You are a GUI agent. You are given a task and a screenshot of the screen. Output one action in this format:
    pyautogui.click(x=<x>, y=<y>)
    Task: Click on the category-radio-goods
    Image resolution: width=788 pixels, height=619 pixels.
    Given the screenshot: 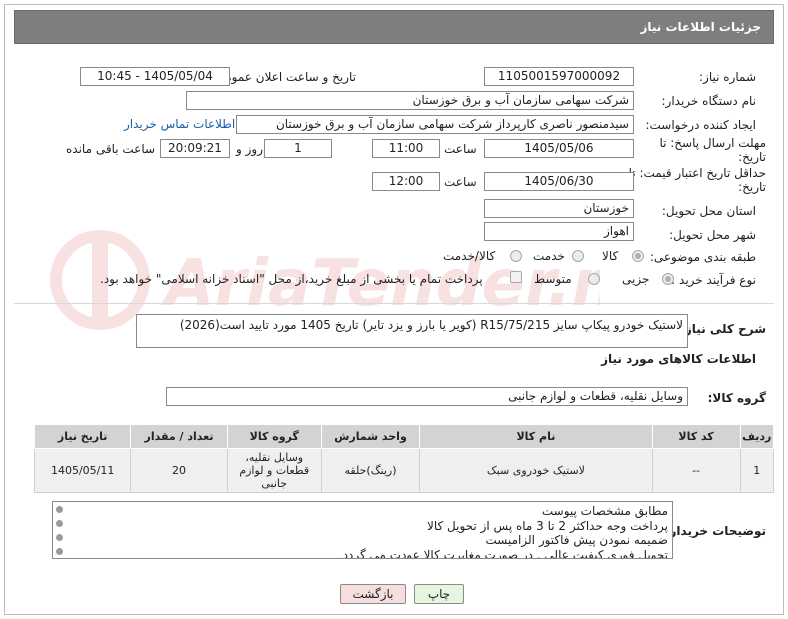 What is the action you would take?
    pyautogui.click(x=638, y=256)
    